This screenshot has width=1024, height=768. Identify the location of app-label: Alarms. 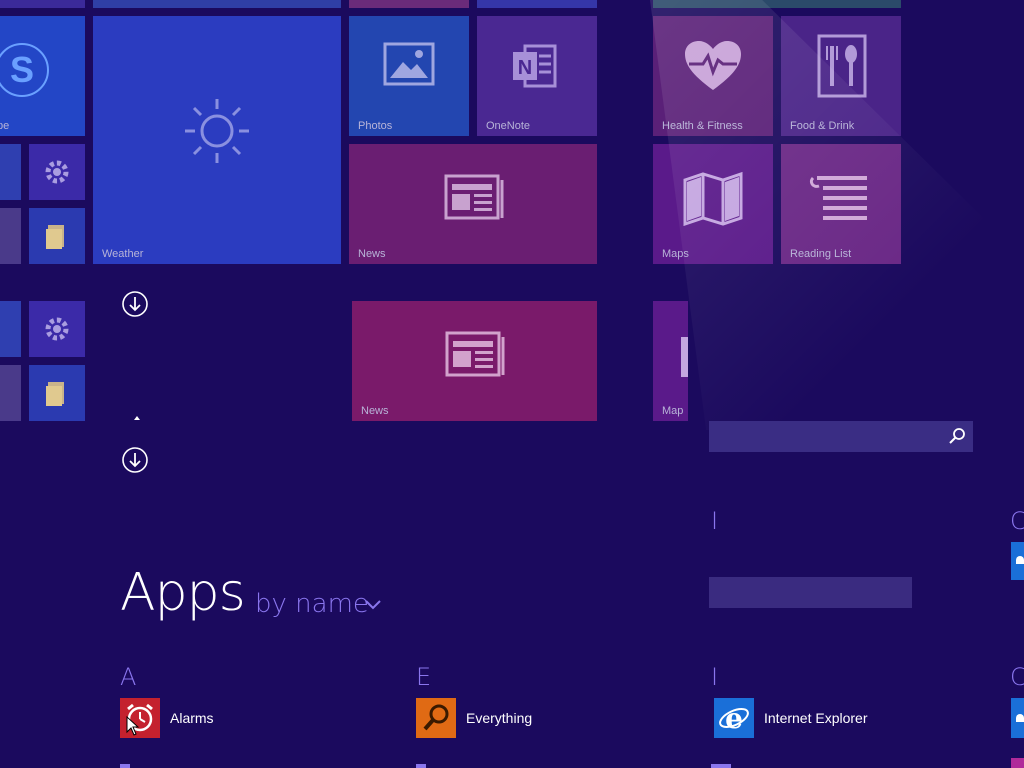
(192, 718).